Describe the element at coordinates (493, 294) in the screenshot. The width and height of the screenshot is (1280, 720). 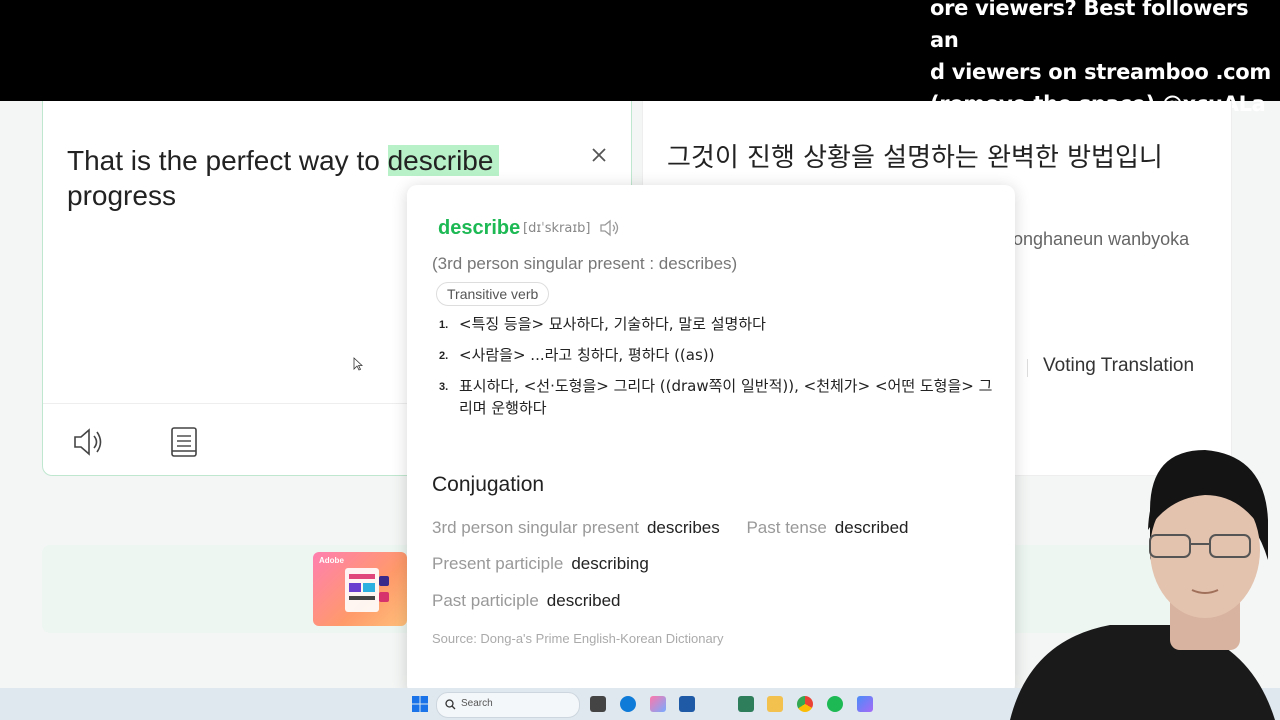
I see `part-of-speech-badge: Transitive verb` at that location.